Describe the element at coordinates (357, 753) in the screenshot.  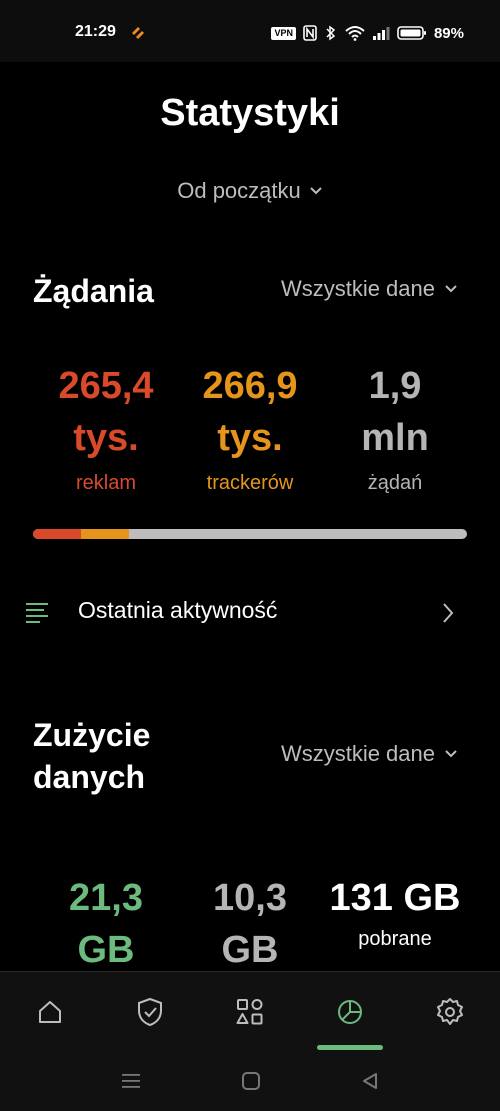
I see `data-usage-filter-label: Wszystkie dane` at that location.